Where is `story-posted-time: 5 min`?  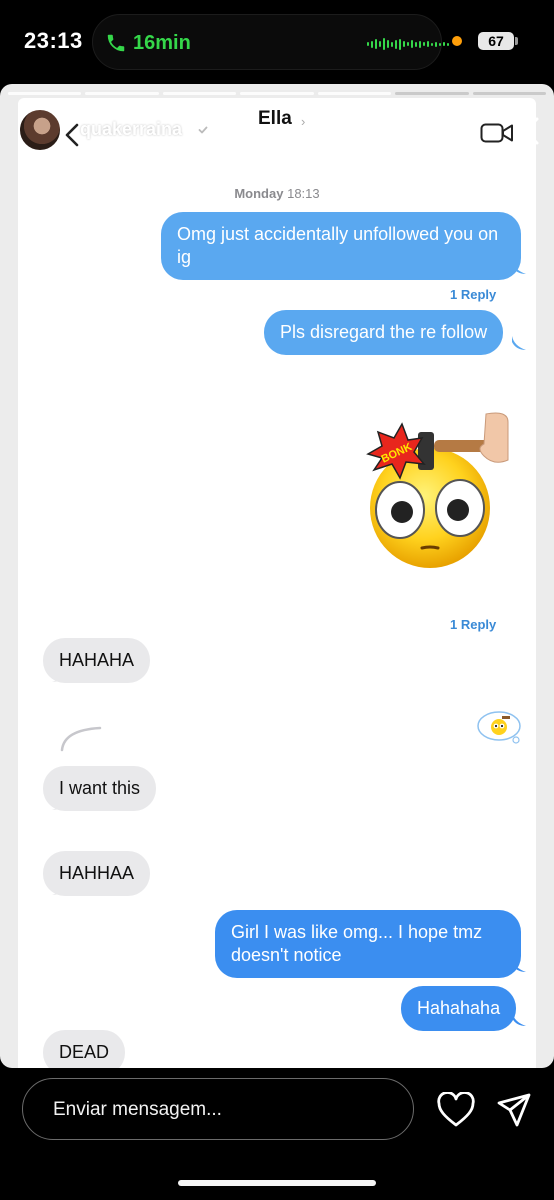
story-posted-time: 5 min is located at coordinates (244, 130).